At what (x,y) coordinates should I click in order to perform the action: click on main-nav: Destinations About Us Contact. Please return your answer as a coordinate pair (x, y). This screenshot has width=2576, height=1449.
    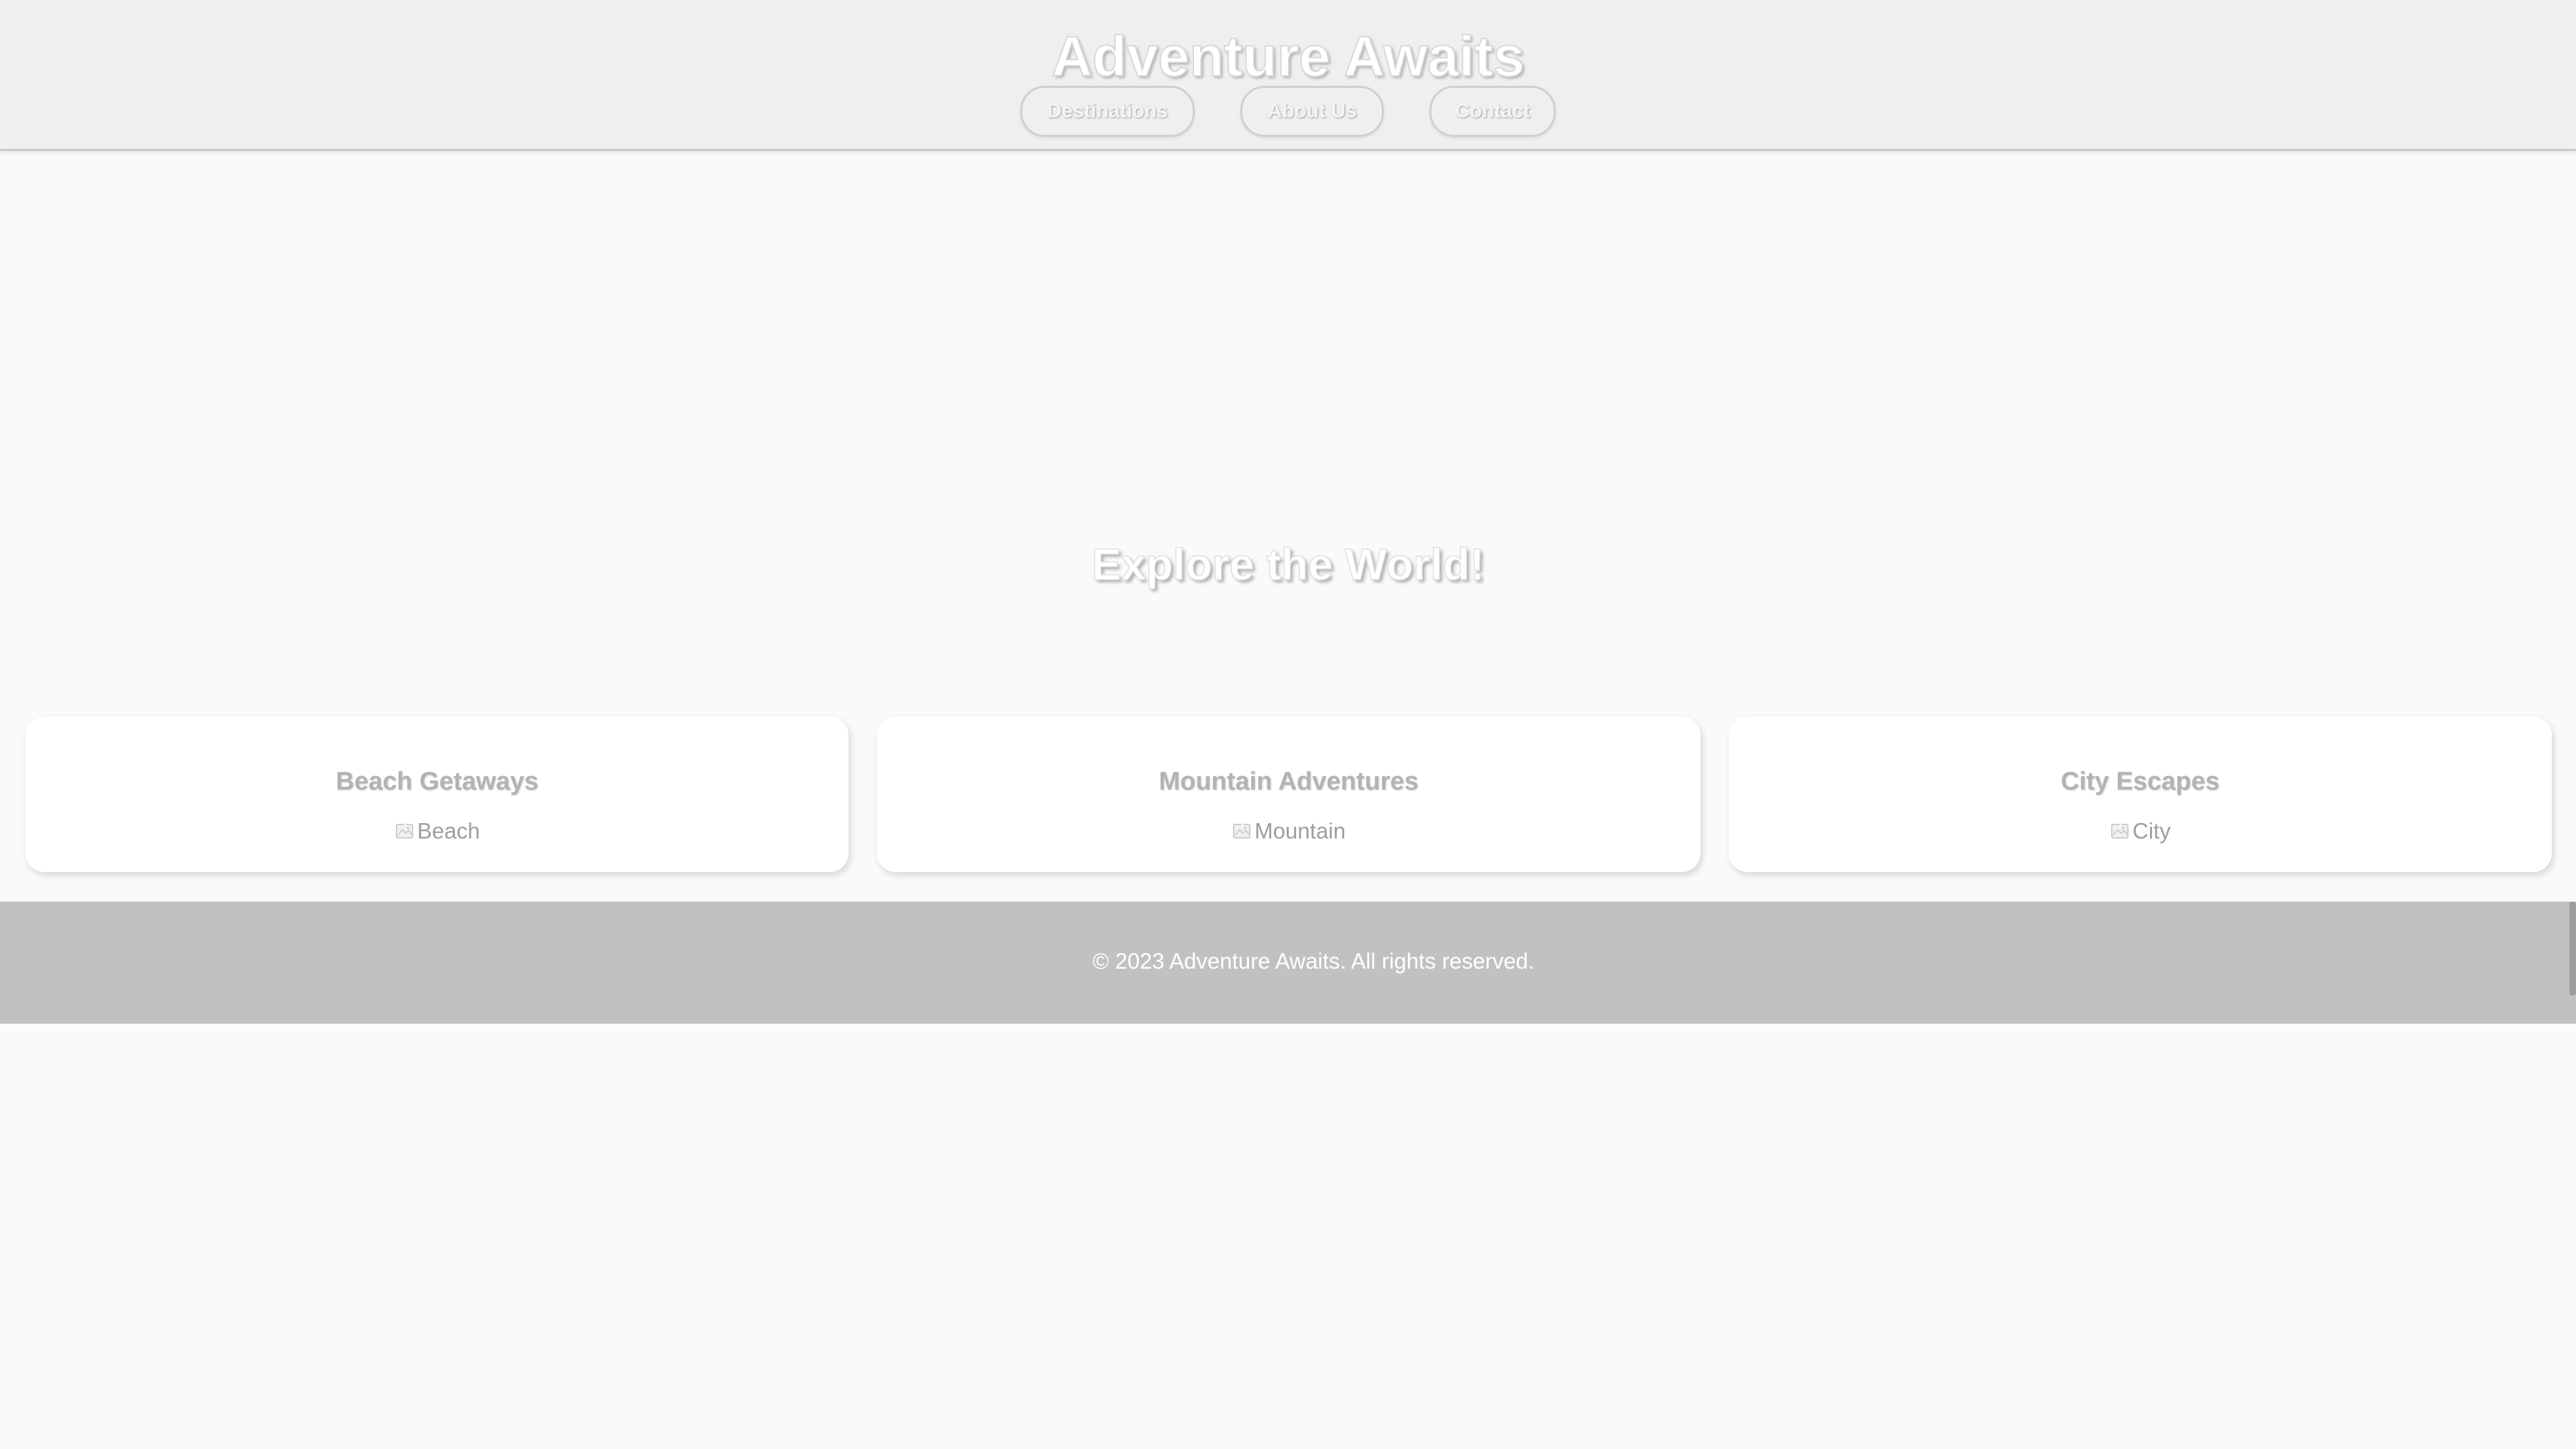
    Looking at the image, I should click on (1288, 111).